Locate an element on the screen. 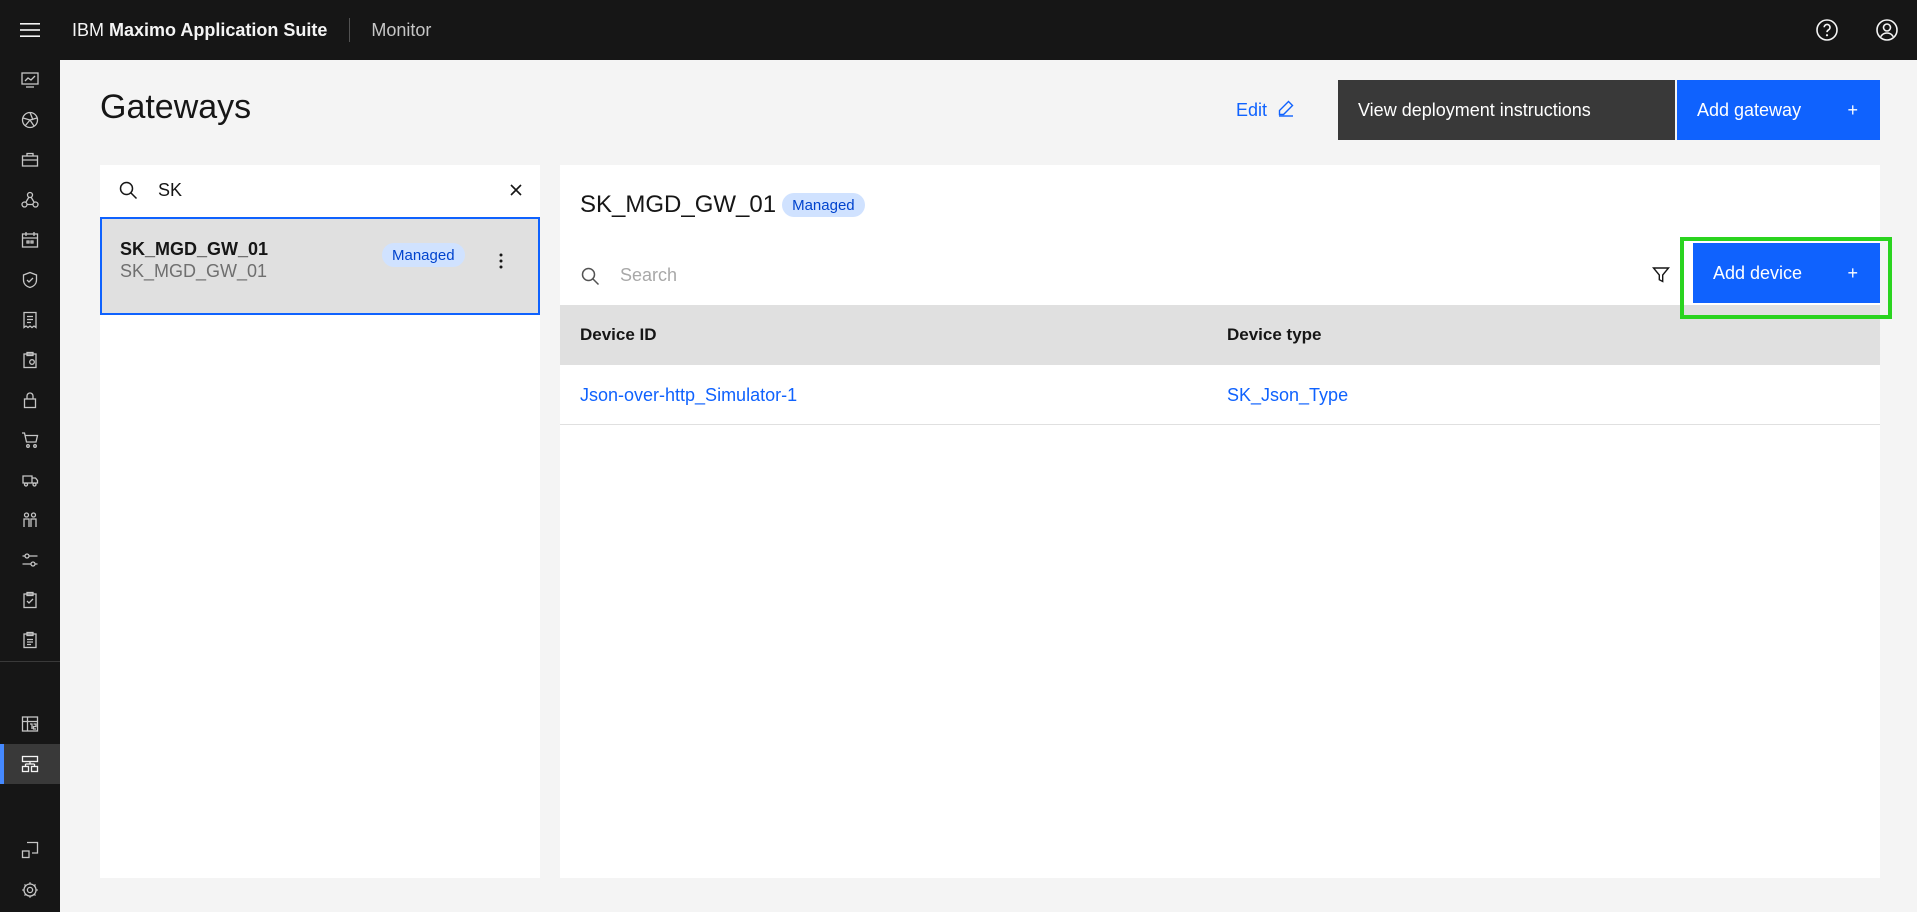 The image size is (1917, 912). nav-receipt-icon is located at coordinates (30, 320).